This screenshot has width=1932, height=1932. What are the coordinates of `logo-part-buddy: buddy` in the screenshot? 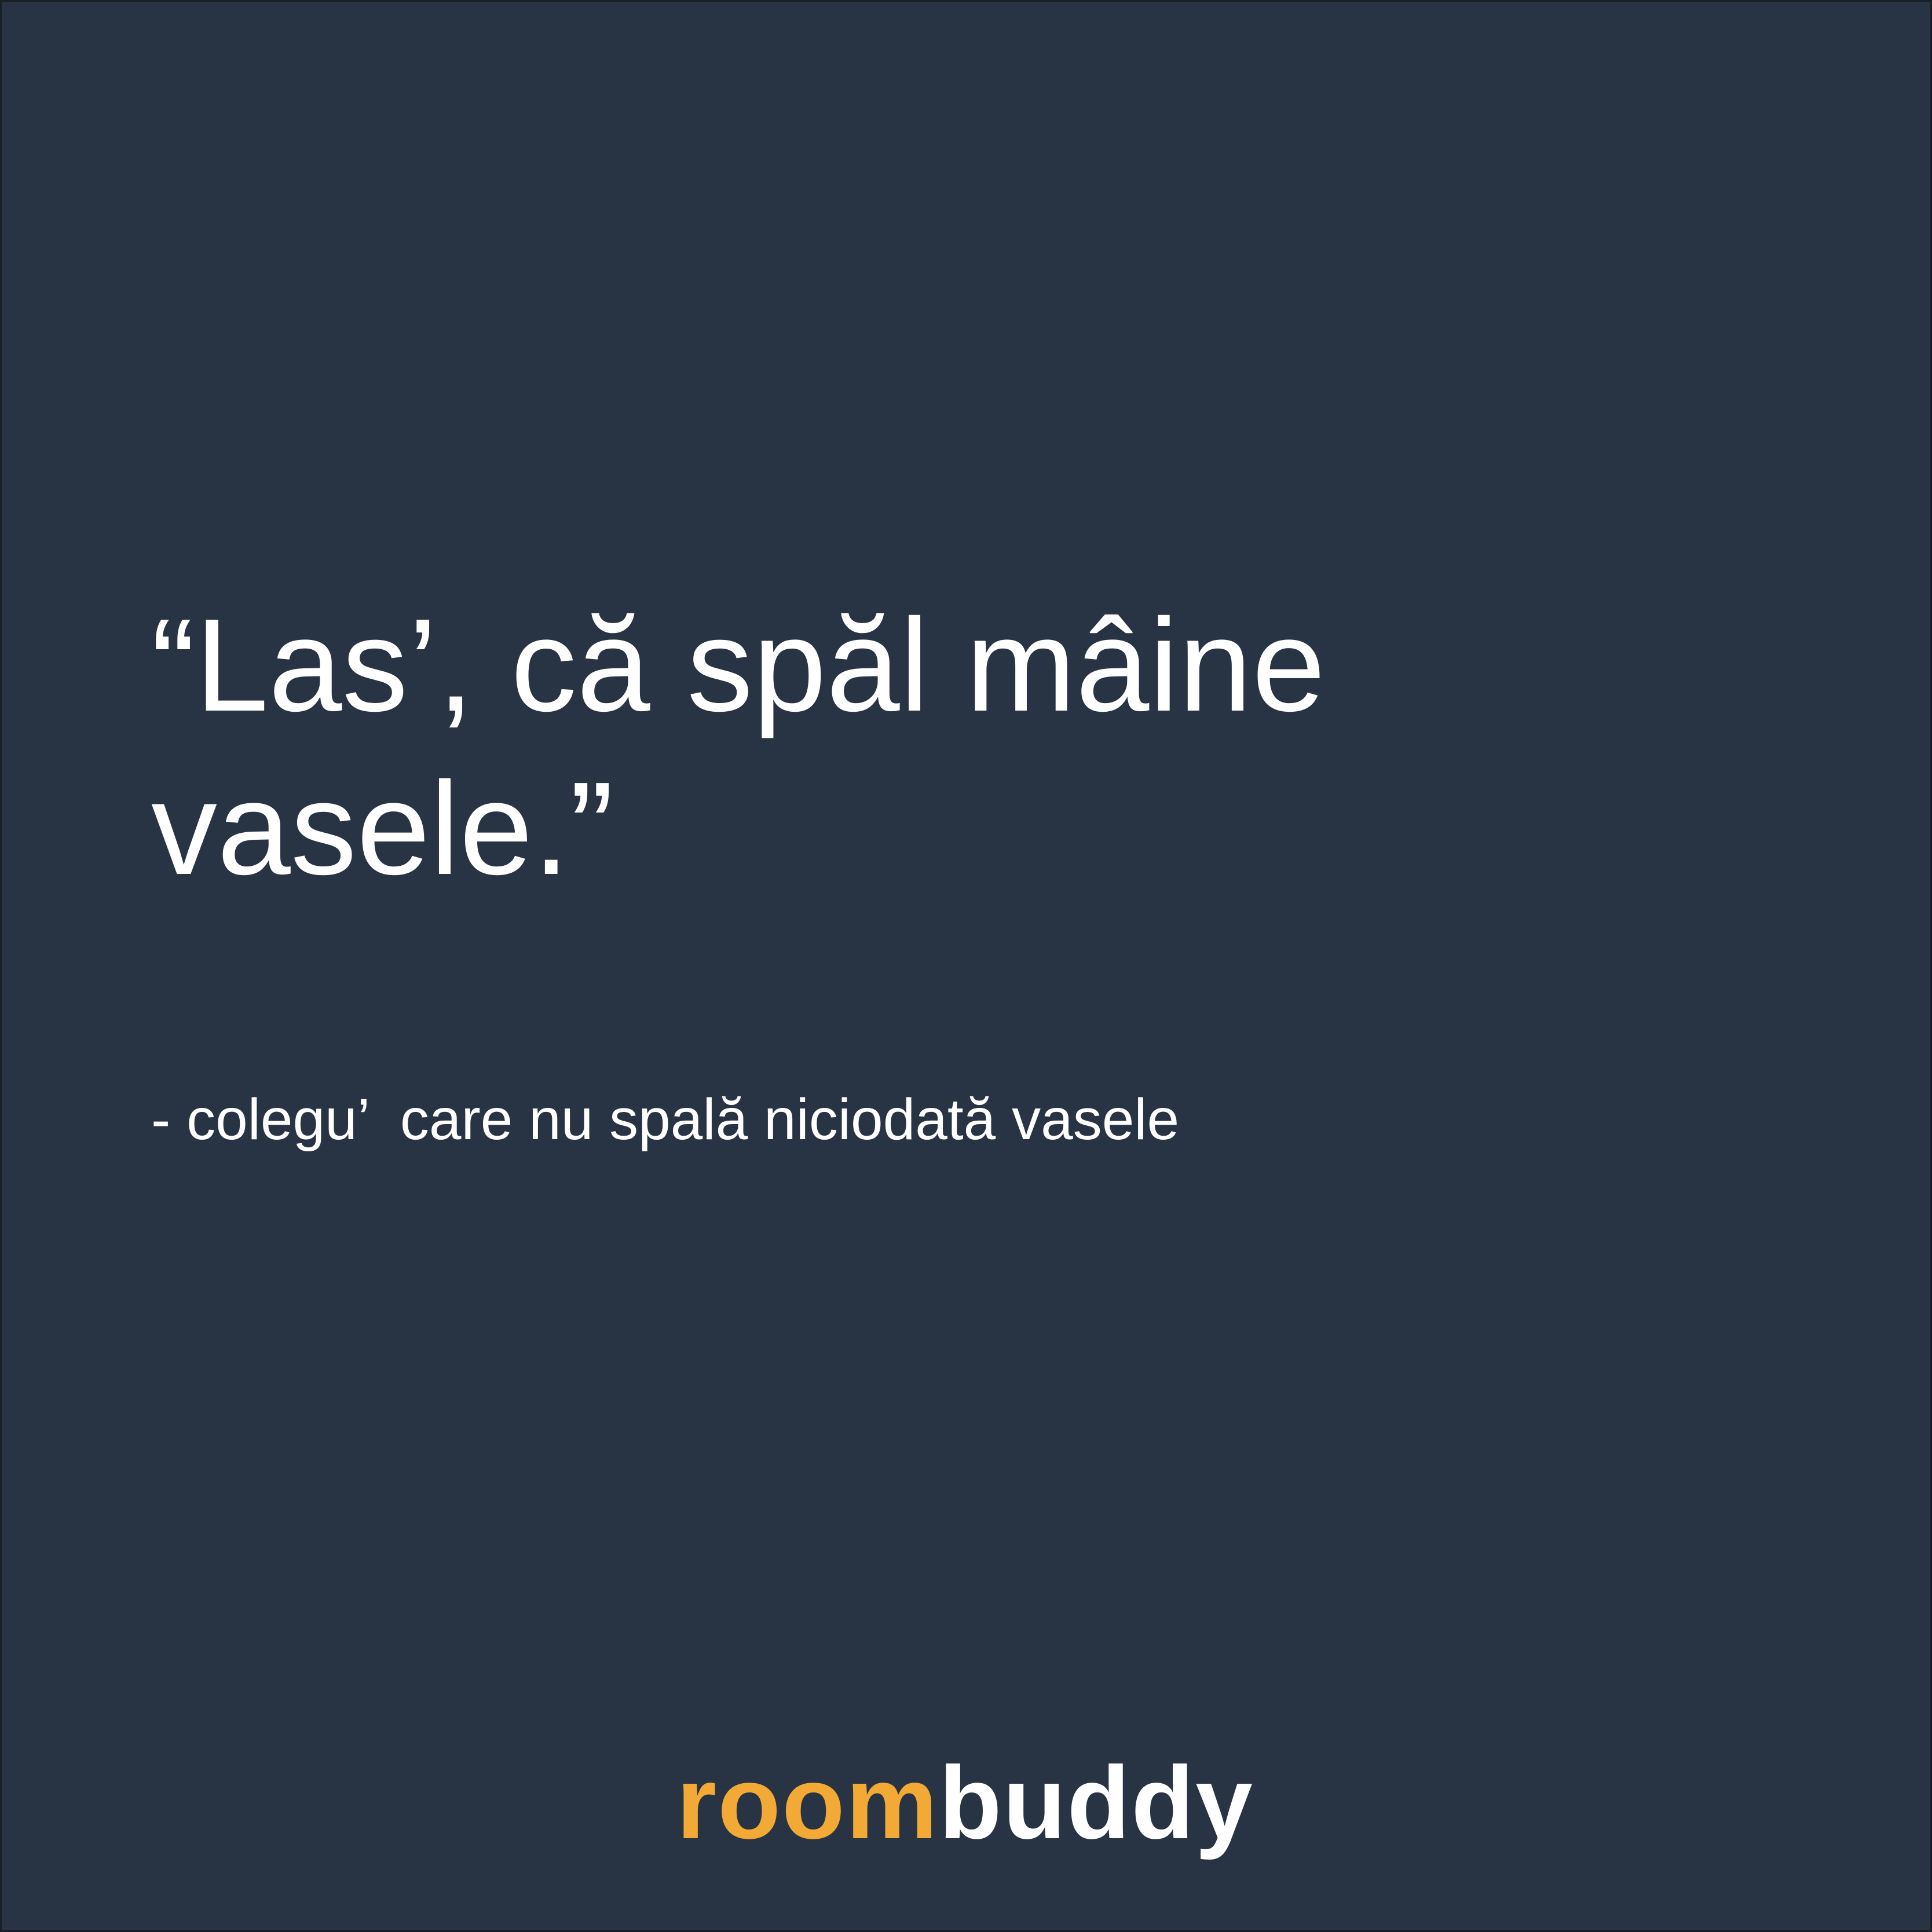 It's located at (1096, 1802).